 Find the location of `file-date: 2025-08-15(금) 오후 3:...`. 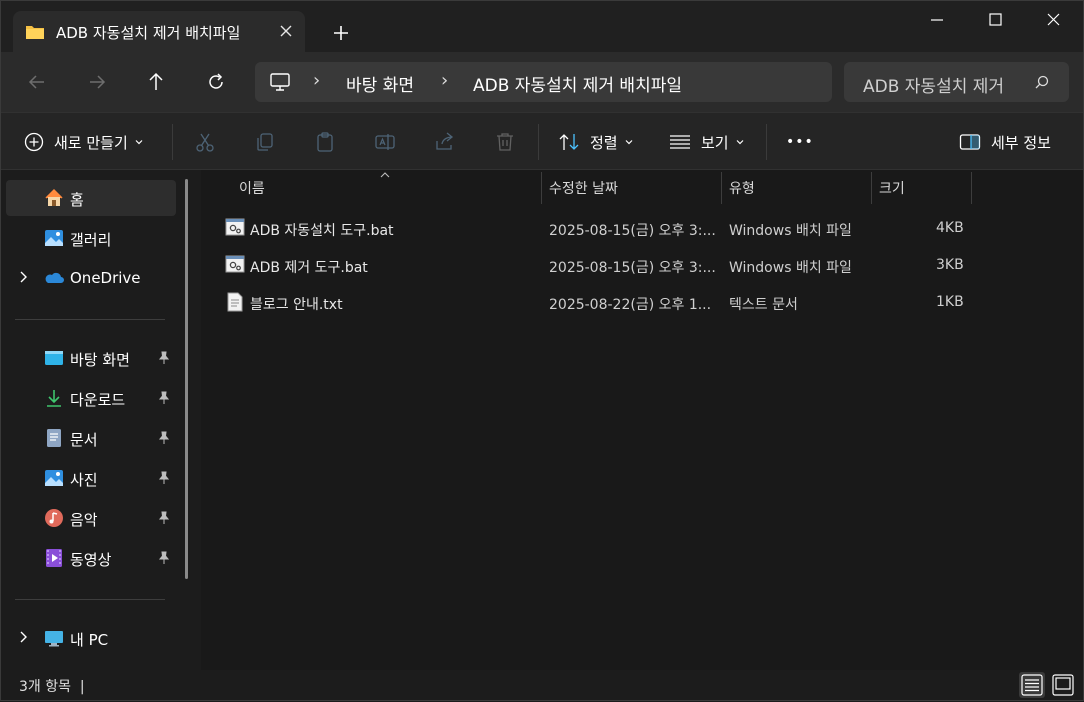

file-date: 2025-08-15(금) 오후 3:... is located at coordinates (632, 231).